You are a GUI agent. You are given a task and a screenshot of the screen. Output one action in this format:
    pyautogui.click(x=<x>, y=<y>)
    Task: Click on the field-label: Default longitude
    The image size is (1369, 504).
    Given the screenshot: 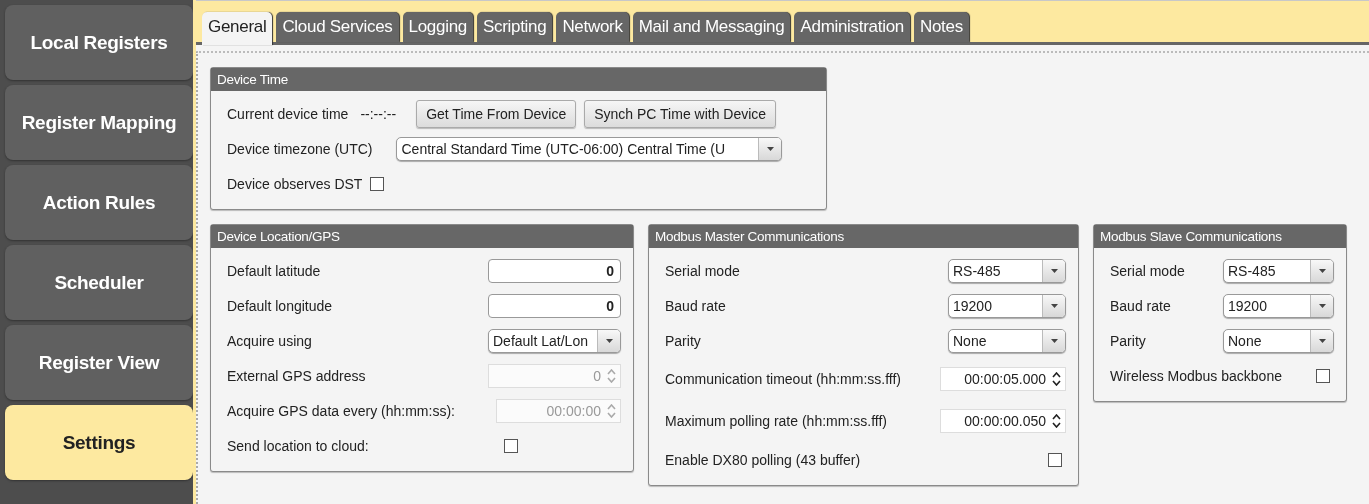 What is the action you would take?
    pyautogui.click(x=280, y=305)
    